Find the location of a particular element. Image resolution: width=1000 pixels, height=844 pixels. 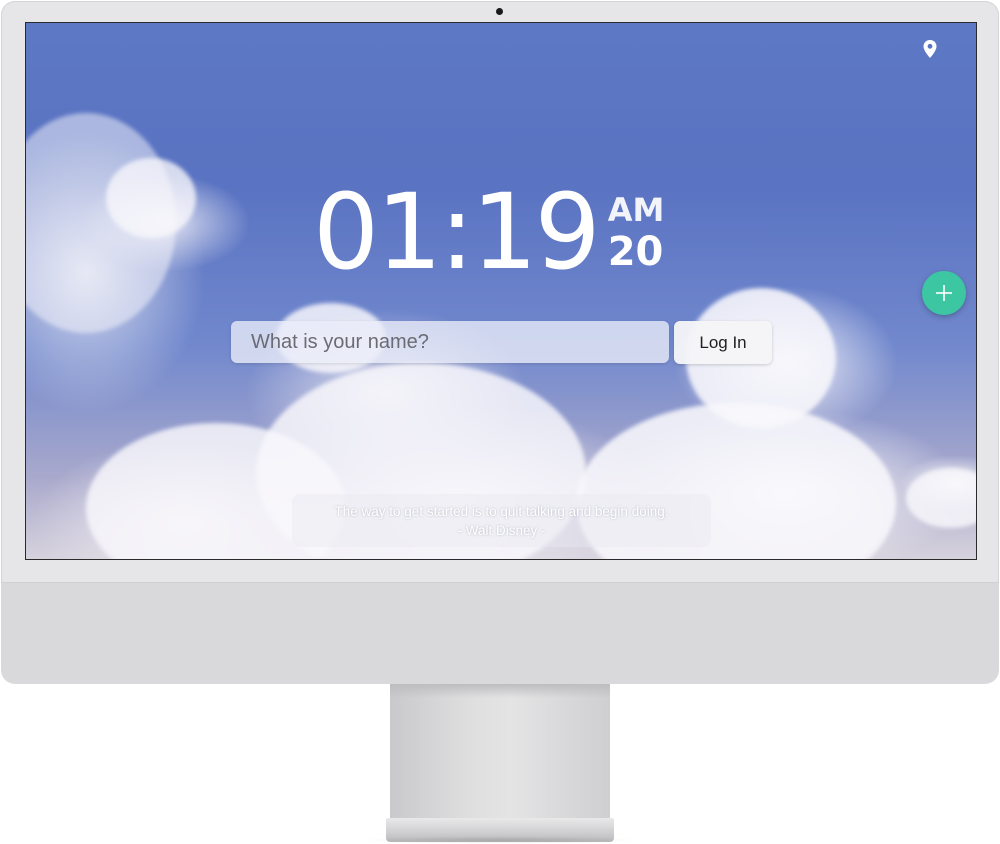

clock: 01:19 AM 20 is located at coordinates (513, 233).